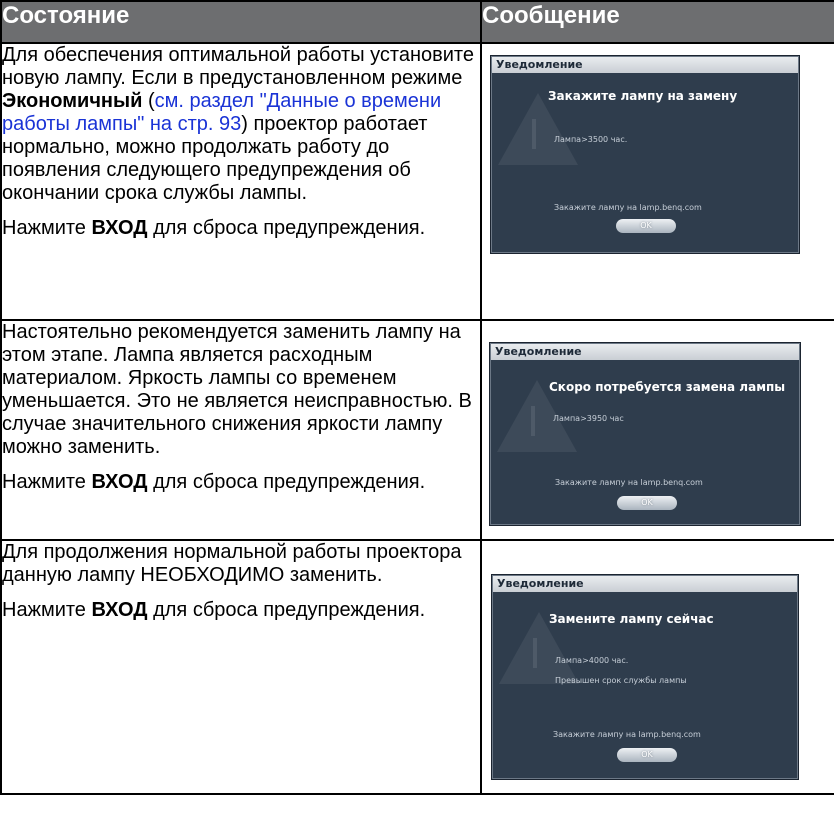  I want to click on lamp-hours-text: Лампа>3950 час, so click(588, 418).